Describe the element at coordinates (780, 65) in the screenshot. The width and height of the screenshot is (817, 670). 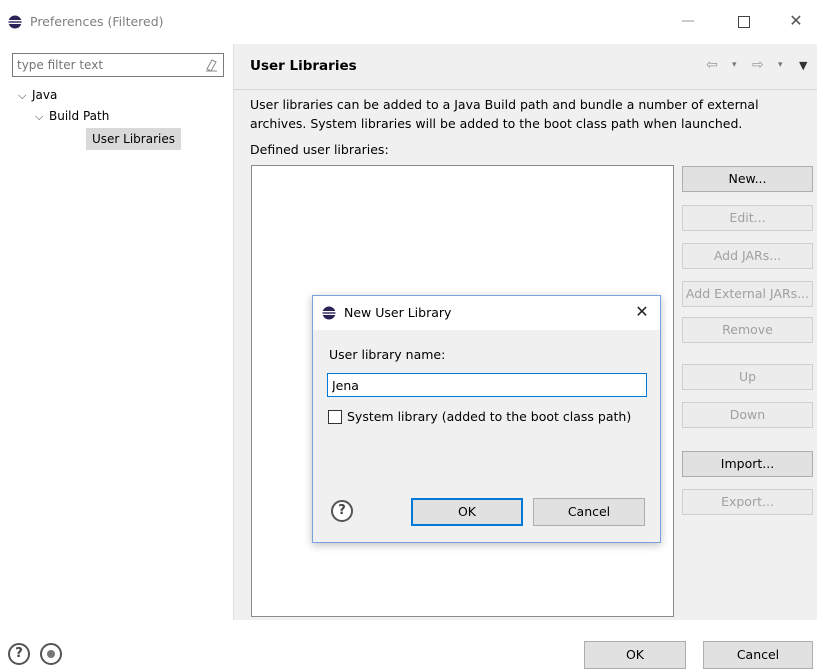
I see `forward-dropdown-icon: ▾` at that location.